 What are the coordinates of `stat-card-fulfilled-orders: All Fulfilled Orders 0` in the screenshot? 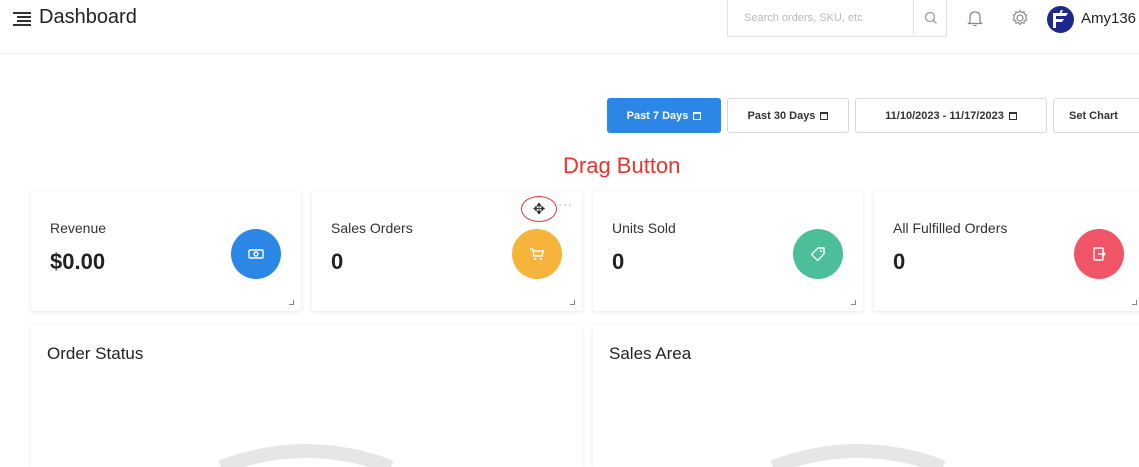 It's located at (1006, 251).